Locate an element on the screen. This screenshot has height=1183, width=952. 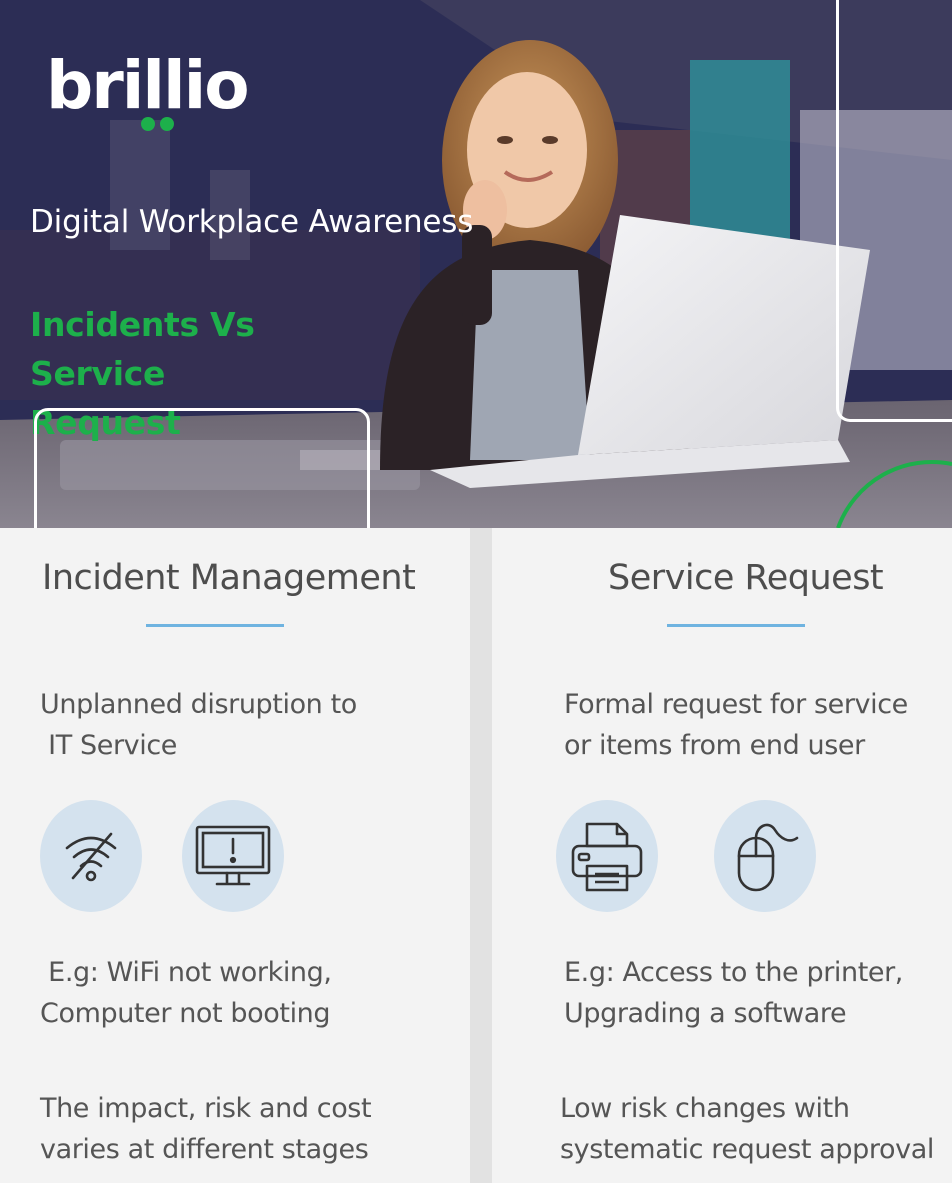
wifi-off-icon is located at coordinates (91, 857).